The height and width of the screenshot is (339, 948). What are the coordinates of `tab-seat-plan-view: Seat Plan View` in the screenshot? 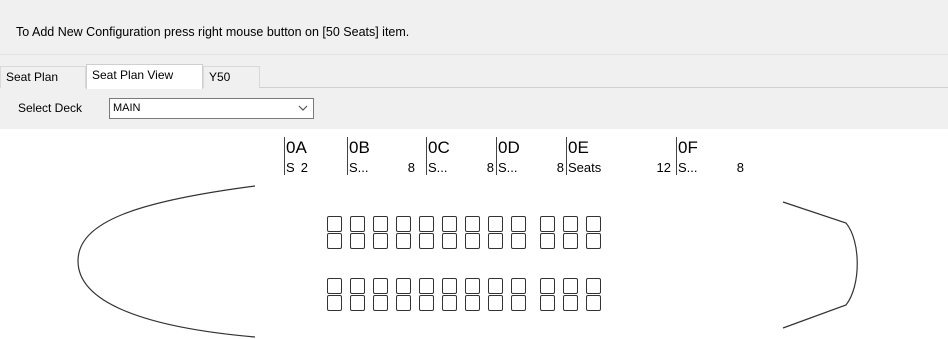 It's located at (144, 76).